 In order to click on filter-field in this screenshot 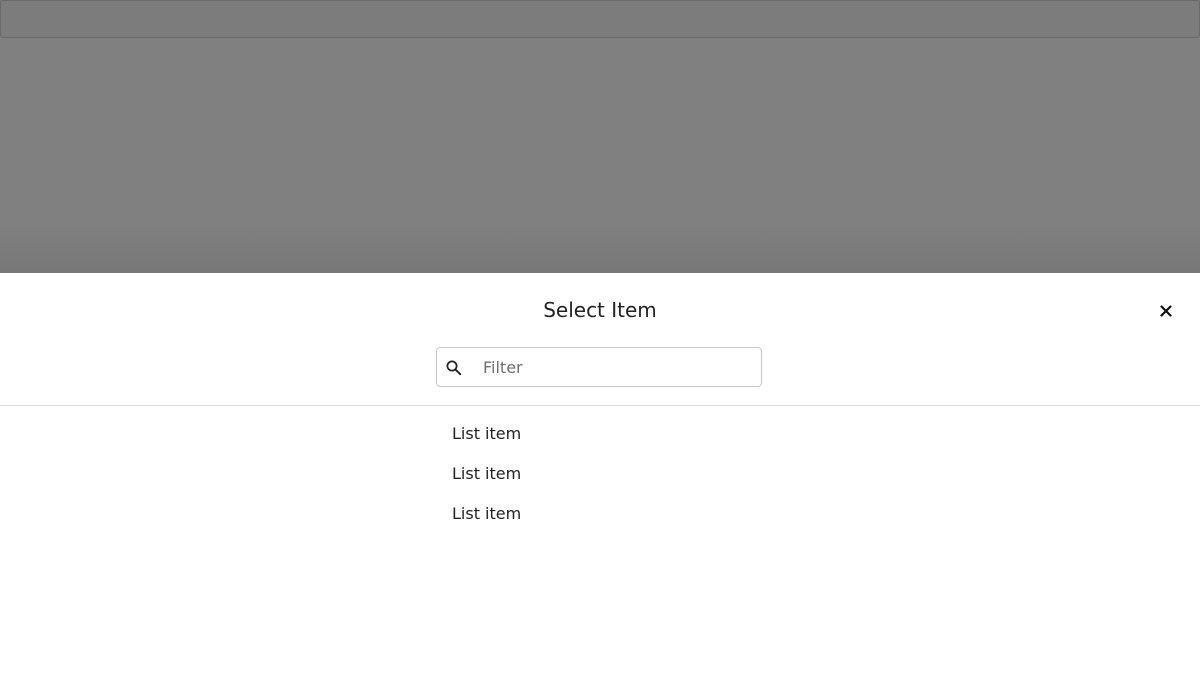, I will do `click(599, 367)`.